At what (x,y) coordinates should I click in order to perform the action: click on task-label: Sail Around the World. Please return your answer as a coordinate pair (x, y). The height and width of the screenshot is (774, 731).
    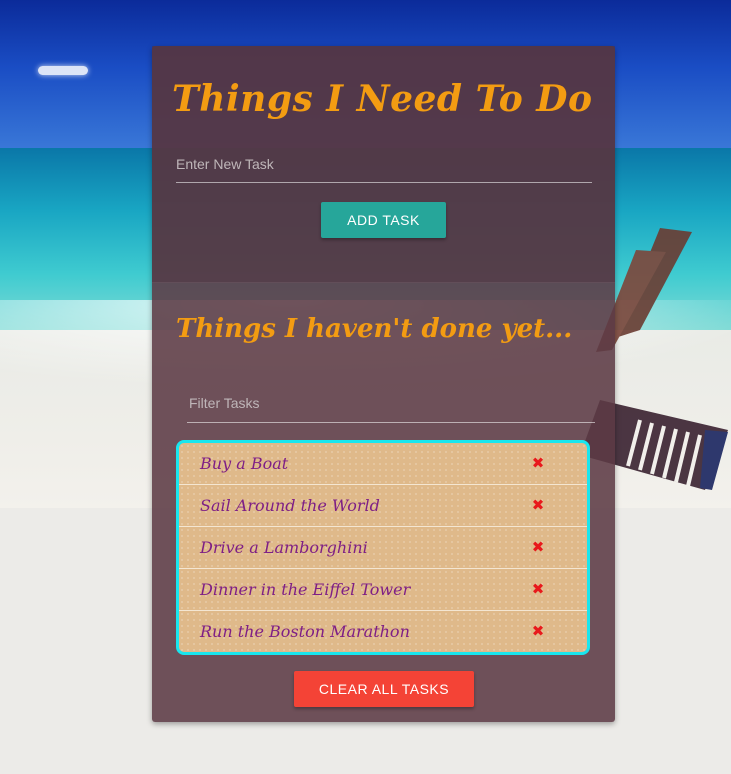
    Looking at the image, I should click on (290, 505).